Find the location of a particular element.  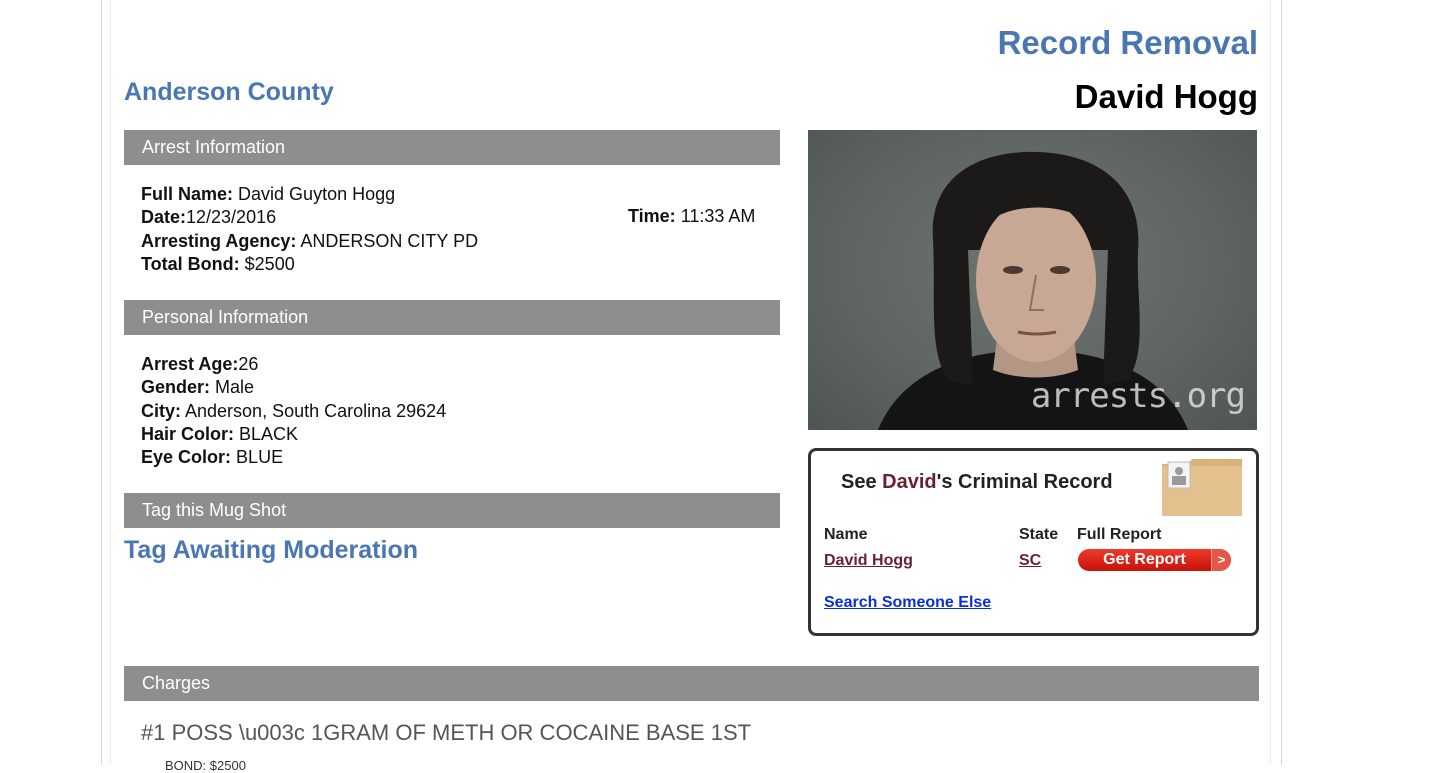

date-row: Date:12/23/2016 is located at coordinates (309, 217).